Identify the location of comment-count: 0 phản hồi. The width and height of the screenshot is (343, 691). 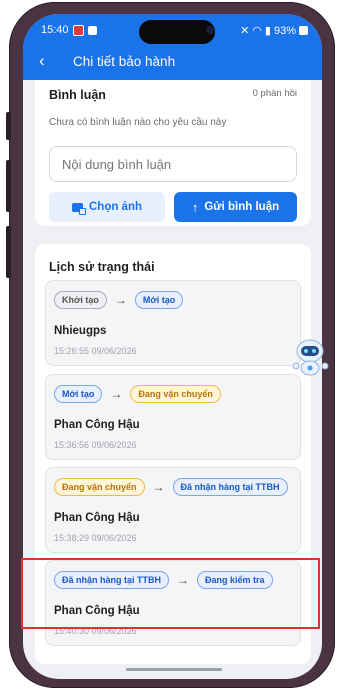
(274, 93).